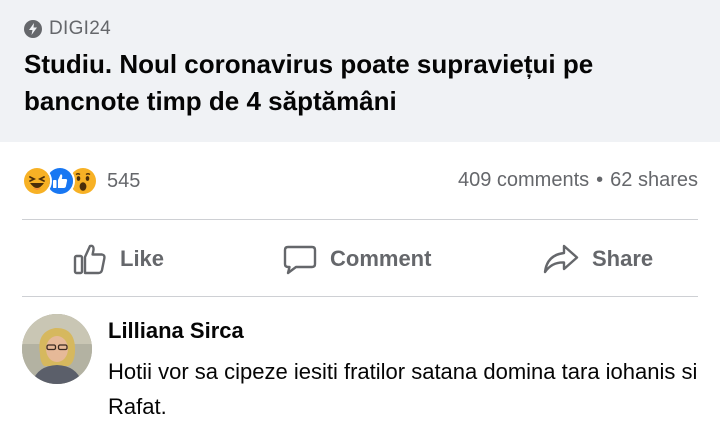 This screenshot has width=720, height=428. Describe the element at coordinates (57, 349) in the screenshot. I see `user-avatar` at that location.